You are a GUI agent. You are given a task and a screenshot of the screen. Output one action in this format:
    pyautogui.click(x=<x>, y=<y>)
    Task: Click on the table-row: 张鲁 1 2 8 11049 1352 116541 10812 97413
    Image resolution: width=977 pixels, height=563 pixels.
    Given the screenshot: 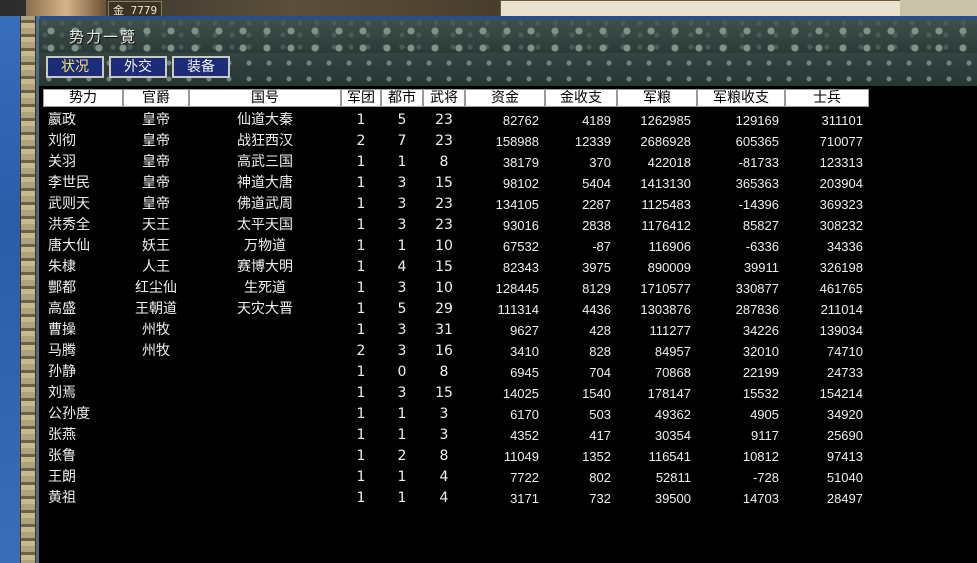 What is the action you would take?
    pyautogui.click(x=510, y=456)
    